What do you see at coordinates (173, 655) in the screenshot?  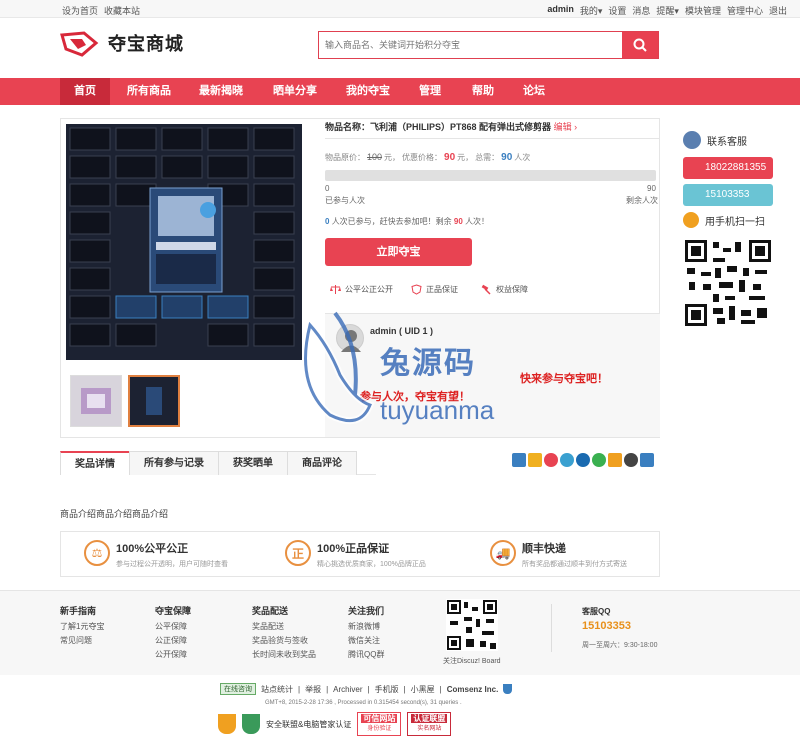 I see `footer-link: 公开保障` at bounding box center [173, 655].